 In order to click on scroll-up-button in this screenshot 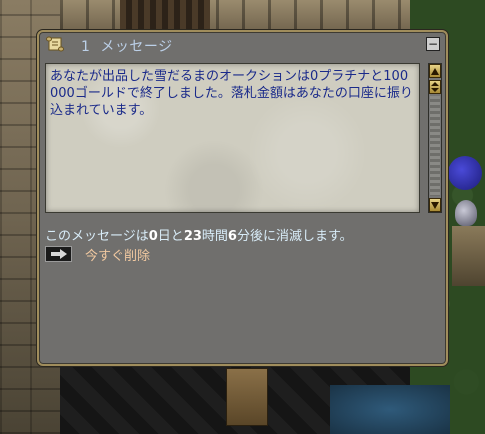, I will do `click(435, 71)`.